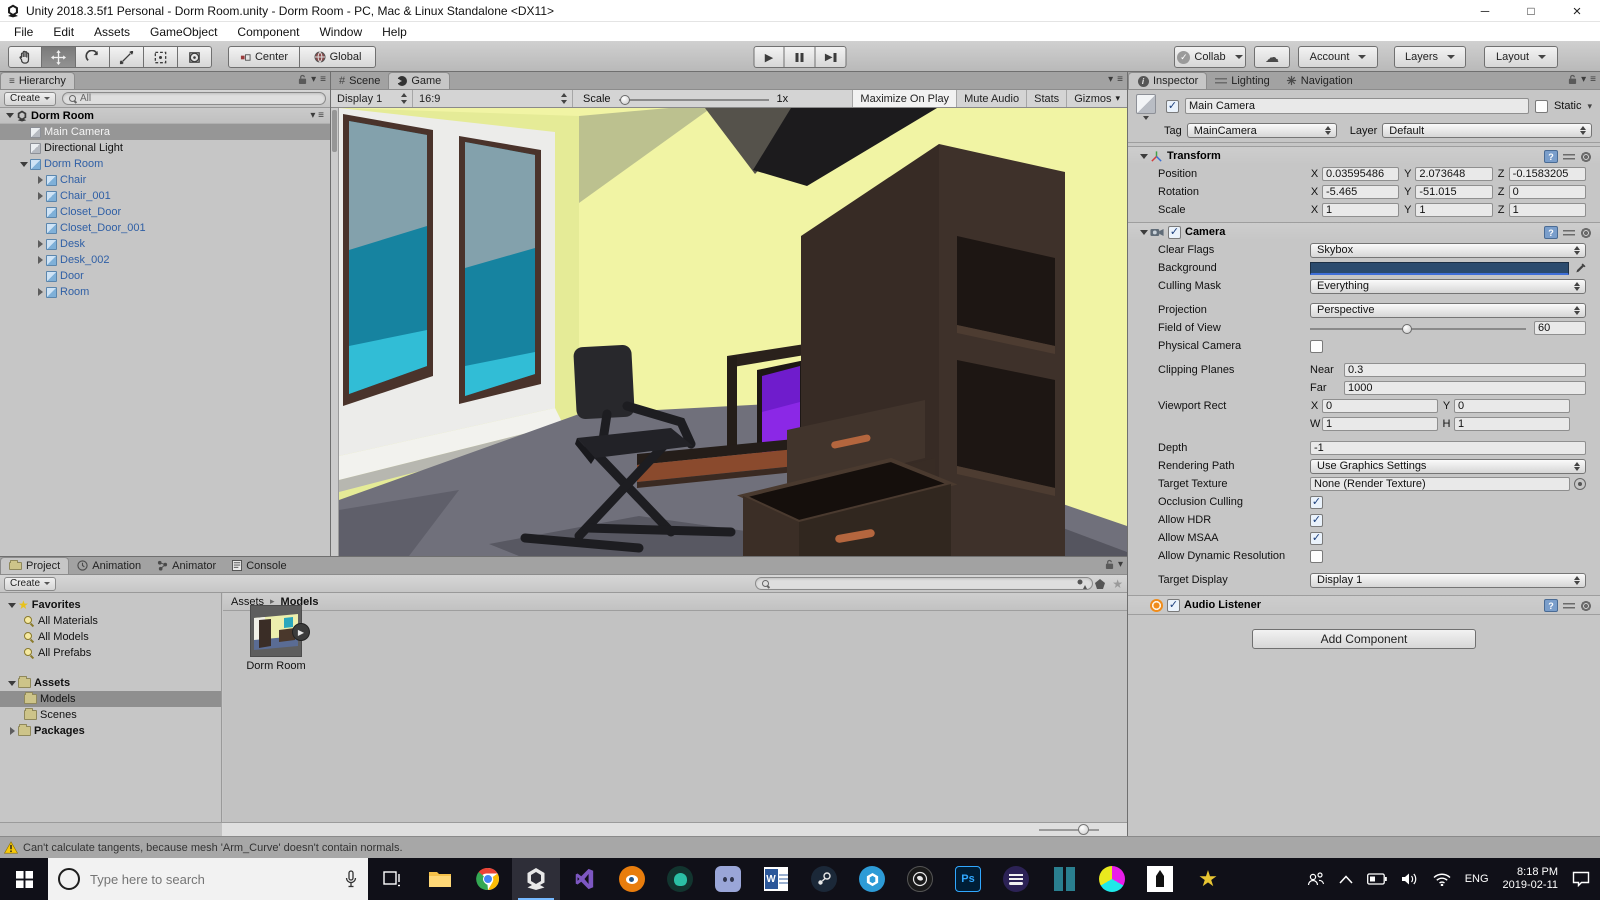  I want to click on viewport-x-field: 0, so click(1380, 406).